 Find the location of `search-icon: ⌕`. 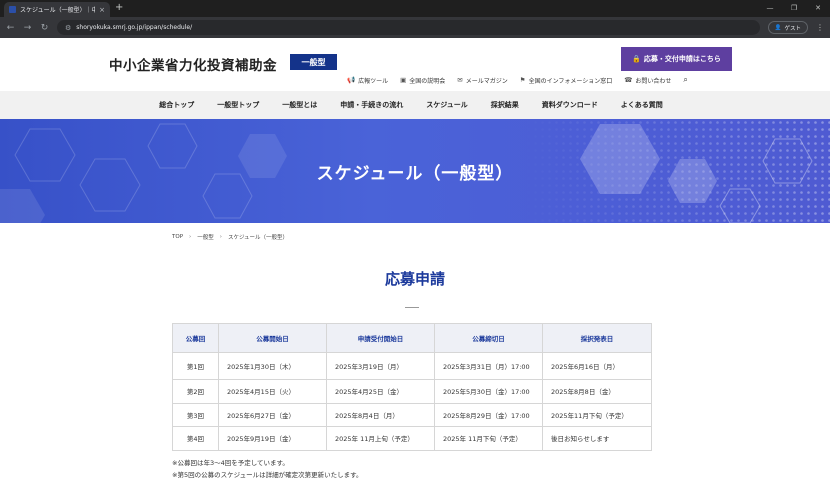

search-icon: ⌕ is located at coordinates (685, 80).